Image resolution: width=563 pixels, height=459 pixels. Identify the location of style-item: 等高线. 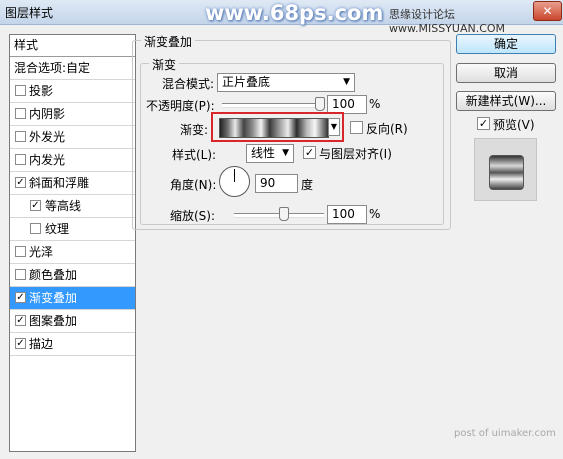
(72, 206).